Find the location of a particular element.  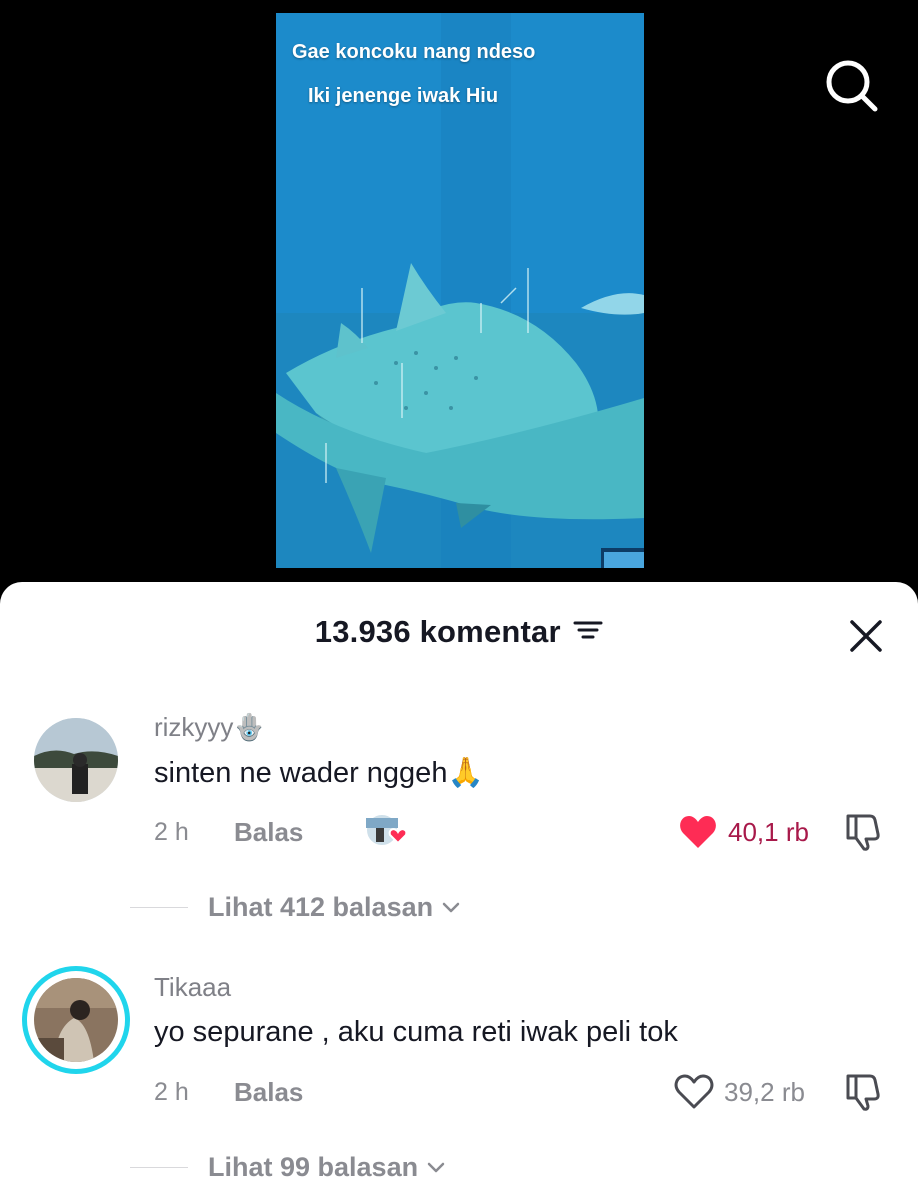

sort-button is located at coordinates (588, 632).